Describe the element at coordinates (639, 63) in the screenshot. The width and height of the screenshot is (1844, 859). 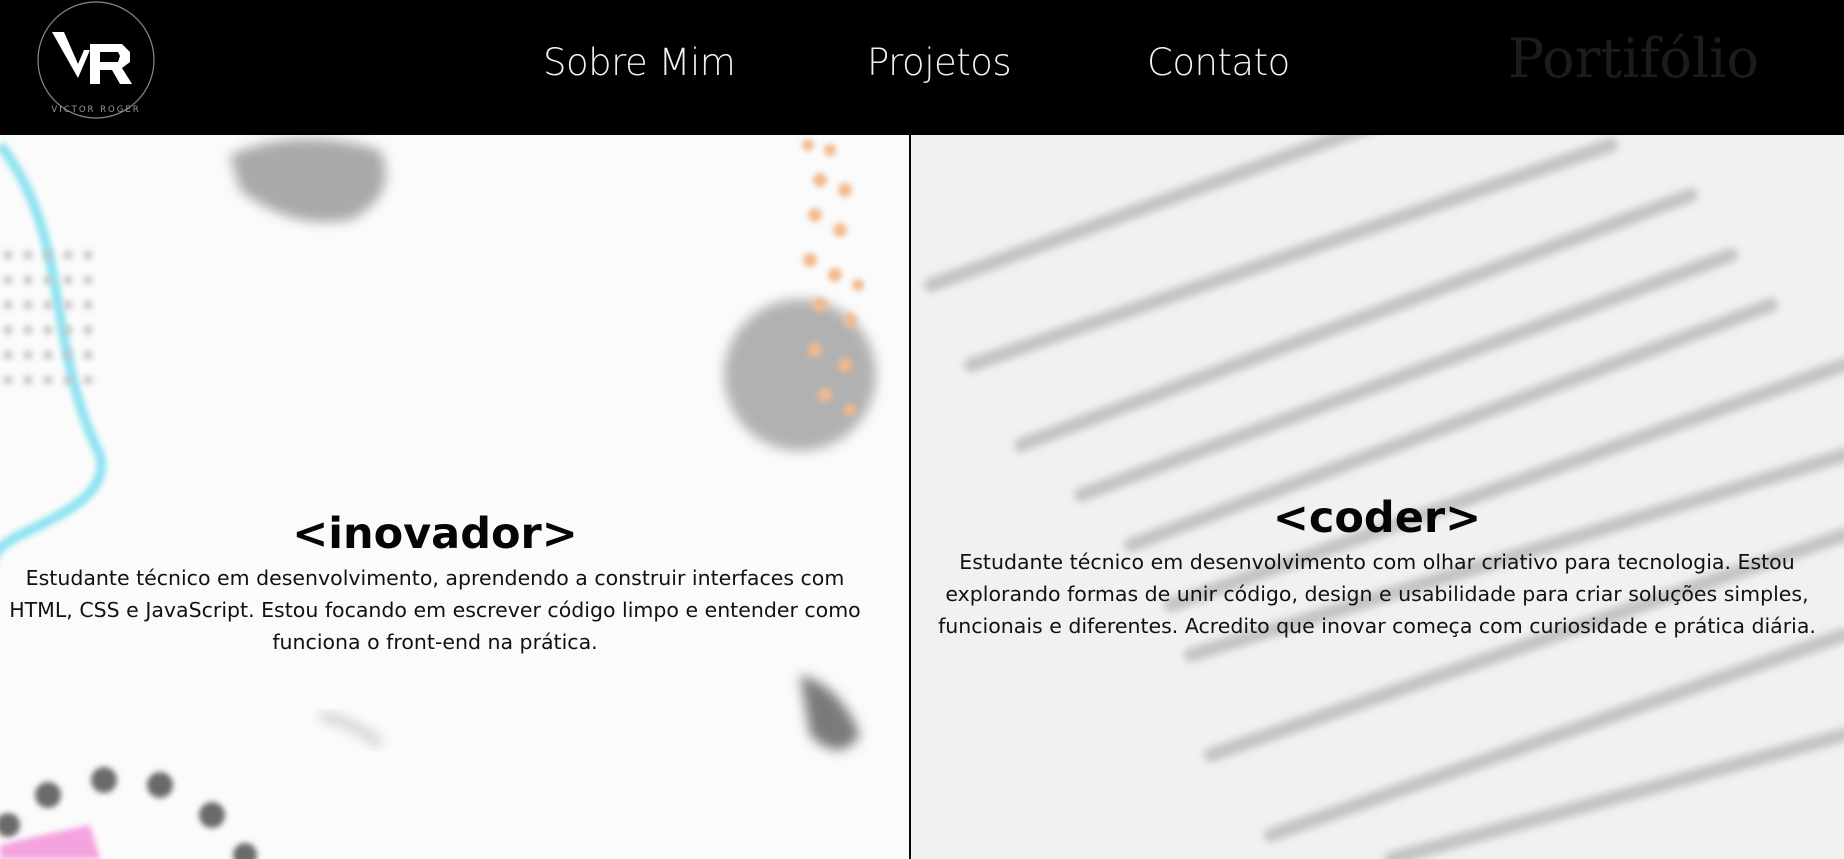
I see `nav-link-sobre-mim: Sobre Mim` at that location.